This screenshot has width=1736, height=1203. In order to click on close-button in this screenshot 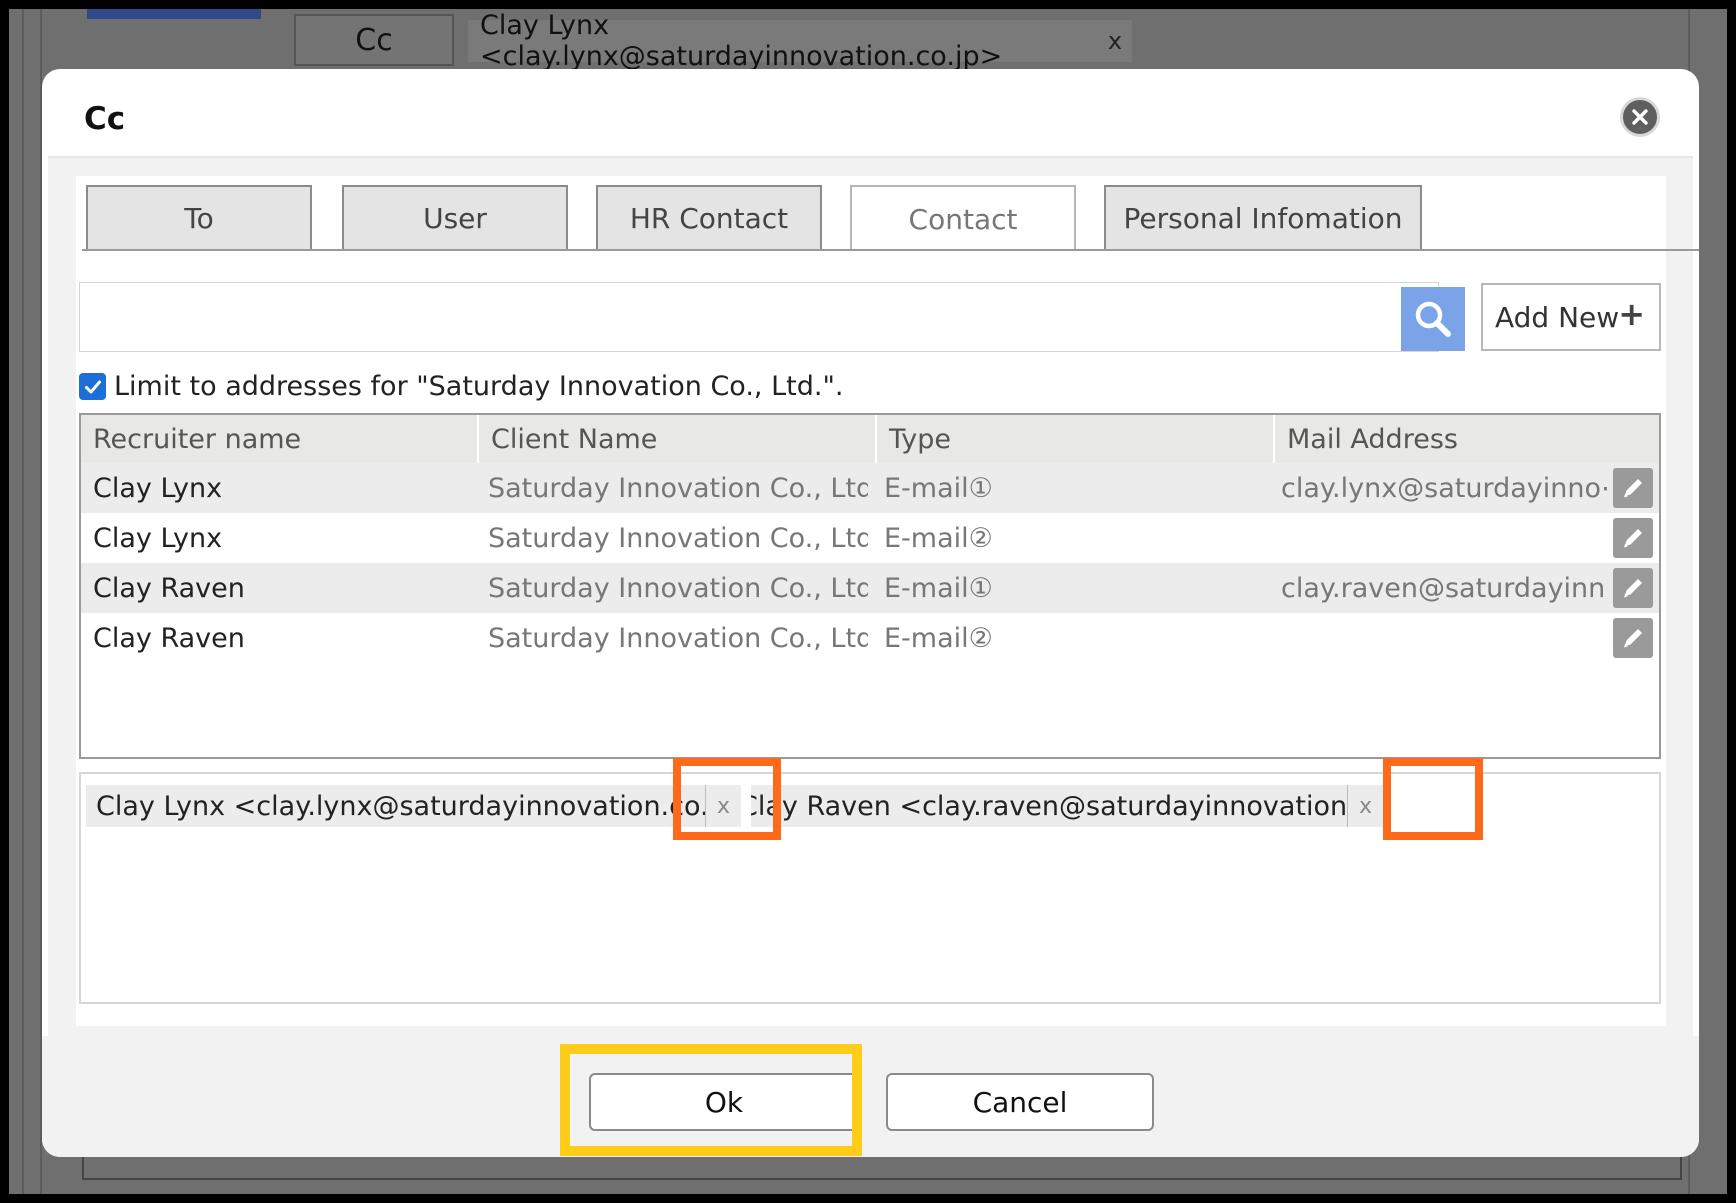, I will do `click(1640, 117)`.